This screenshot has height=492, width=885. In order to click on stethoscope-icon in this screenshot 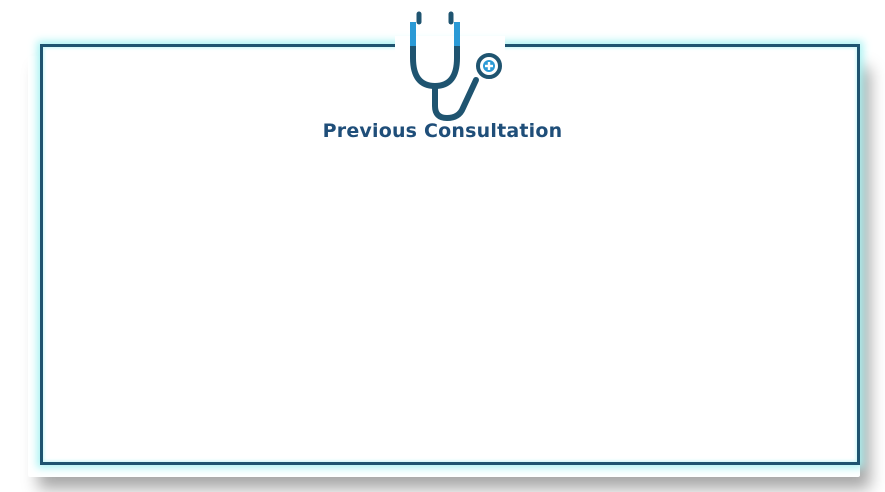, I will do `click(456, 66)`.